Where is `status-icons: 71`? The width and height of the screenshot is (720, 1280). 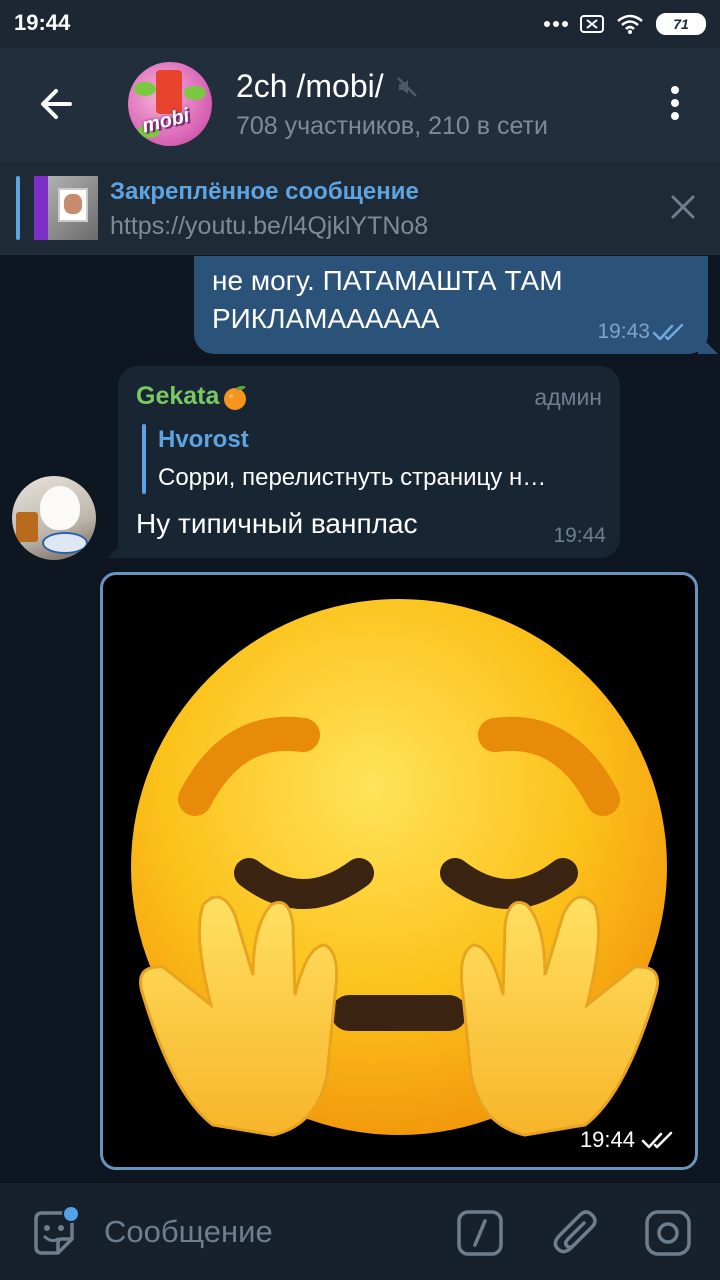 status-icons: 71 is located at coordinates (625, 24).